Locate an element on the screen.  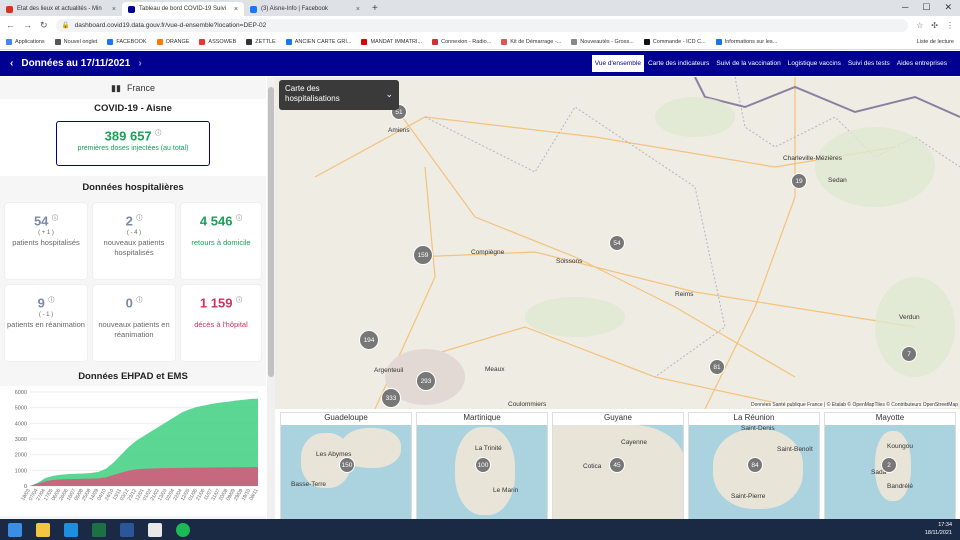
excel-icon is located at coordinates (99, 529).